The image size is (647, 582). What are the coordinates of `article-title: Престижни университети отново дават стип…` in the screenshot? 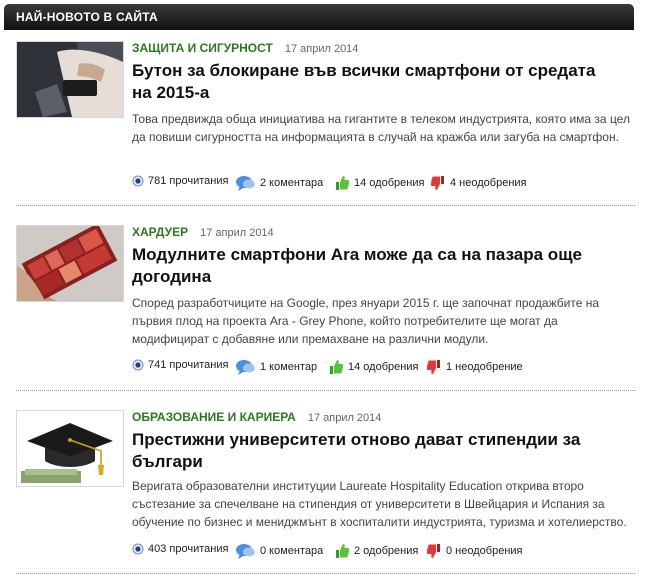 It's located at (372, 451).